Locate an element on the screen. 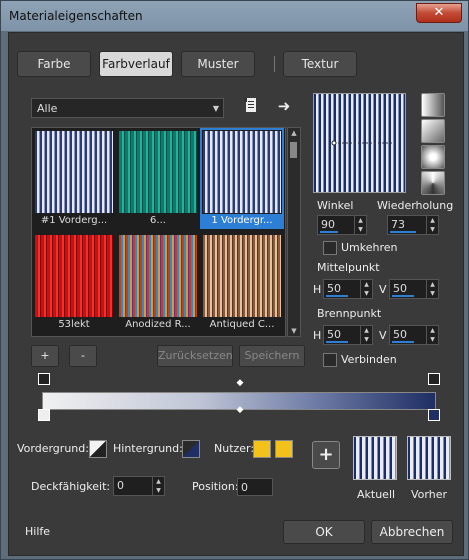  repeat-level is located at coordinates (403, 232).